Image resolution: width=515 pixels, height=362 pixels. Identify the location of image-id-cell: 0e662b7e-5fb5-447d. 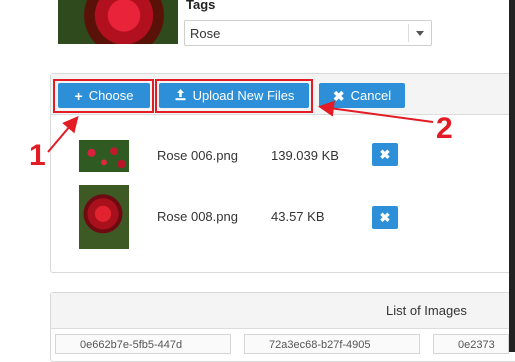
(143, 344).